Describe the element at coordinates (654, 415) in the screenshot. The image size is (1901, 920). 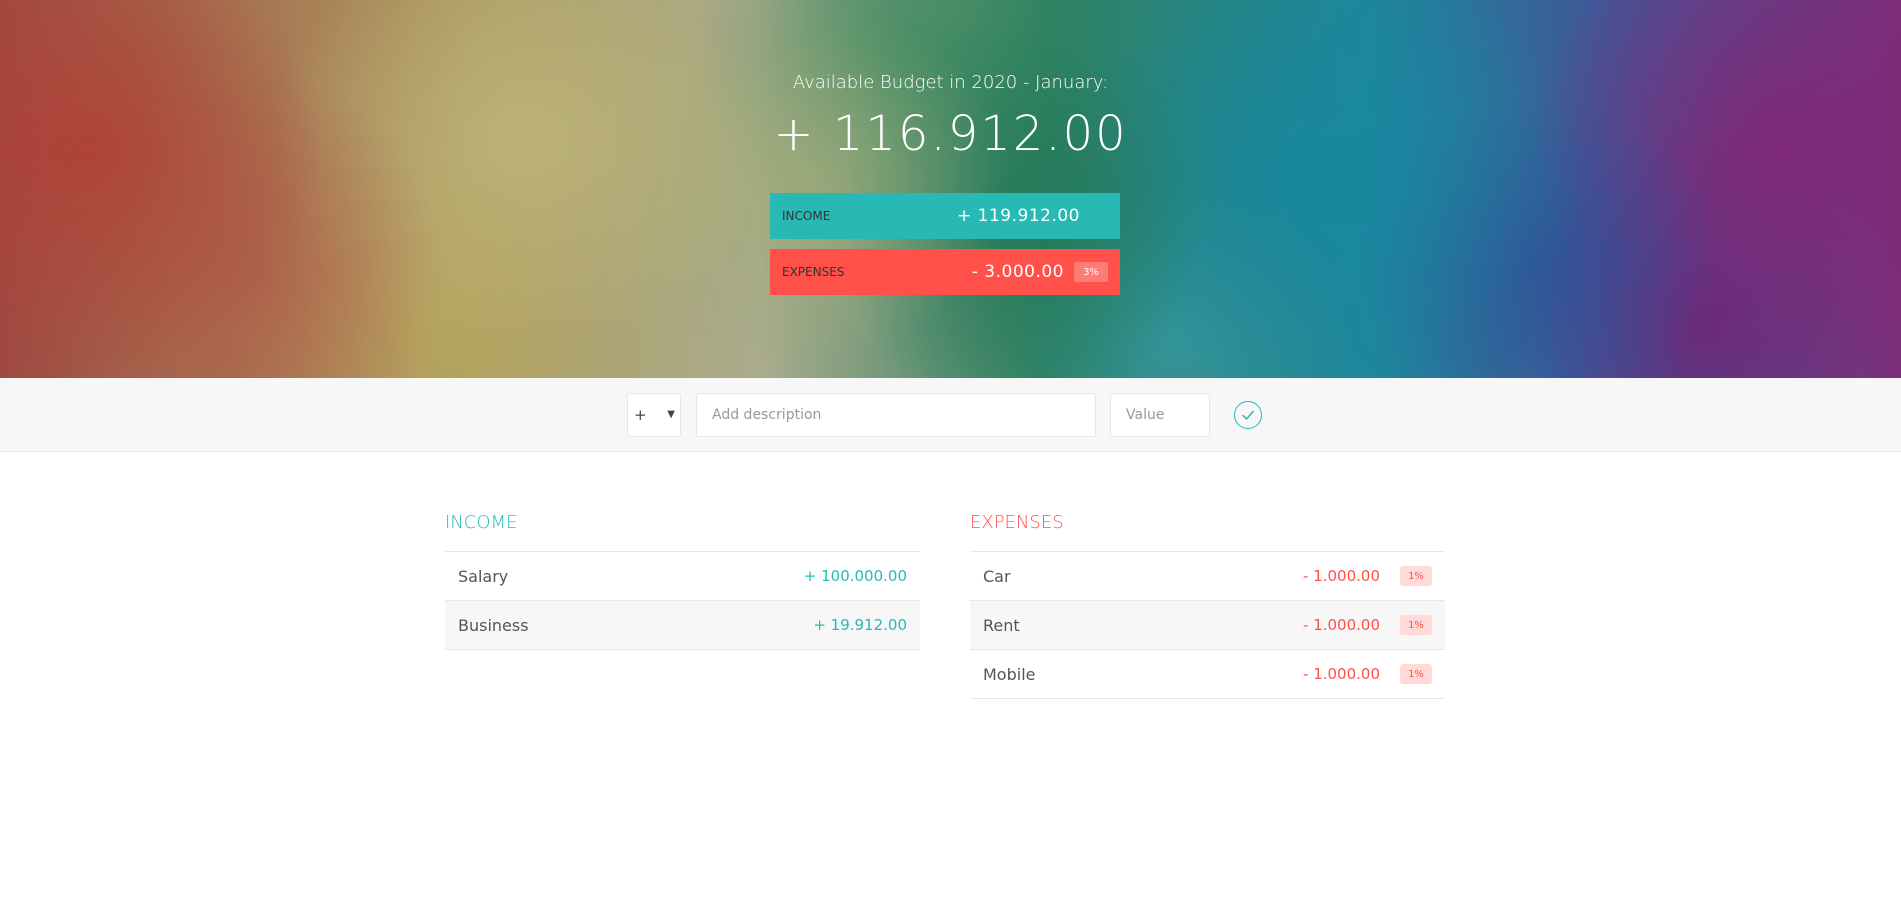
I see `type-select: + ▼` at that location.